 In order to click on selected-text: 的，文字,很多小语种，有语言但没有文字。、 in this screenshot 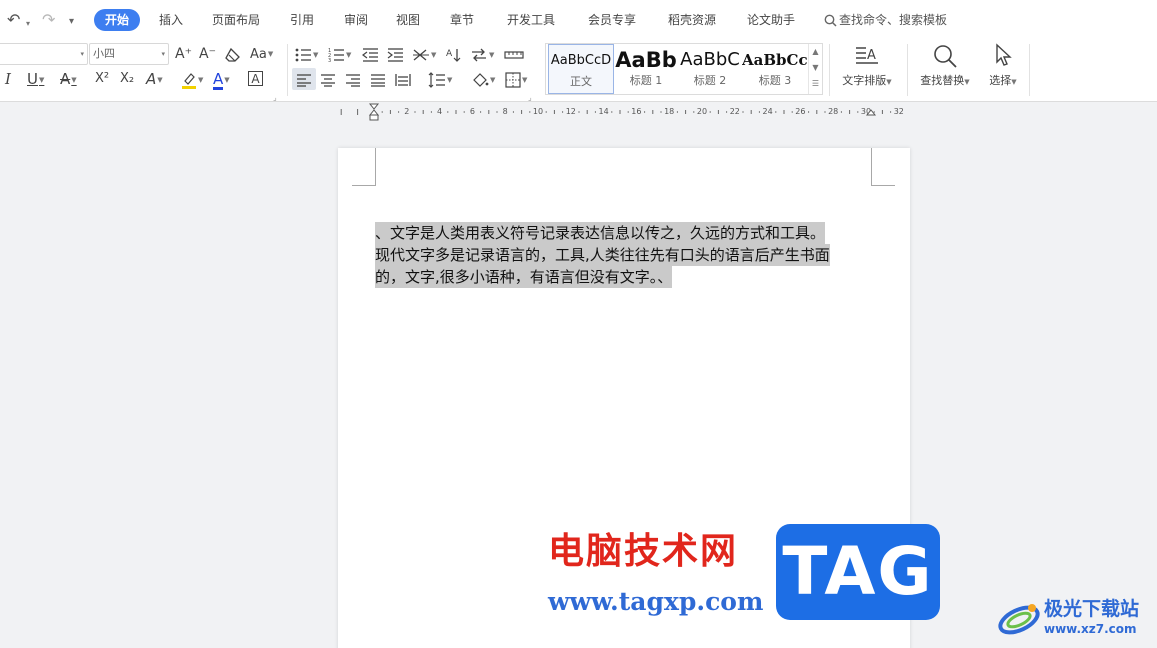, I will do `click(524, 277)`.